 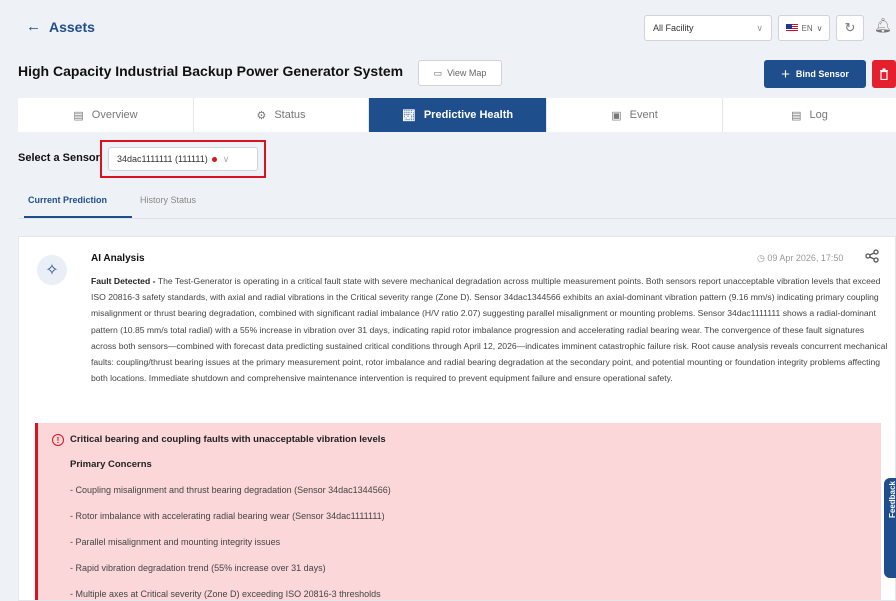 I want to click on plus-icon: +, so click(x=785, y=74).